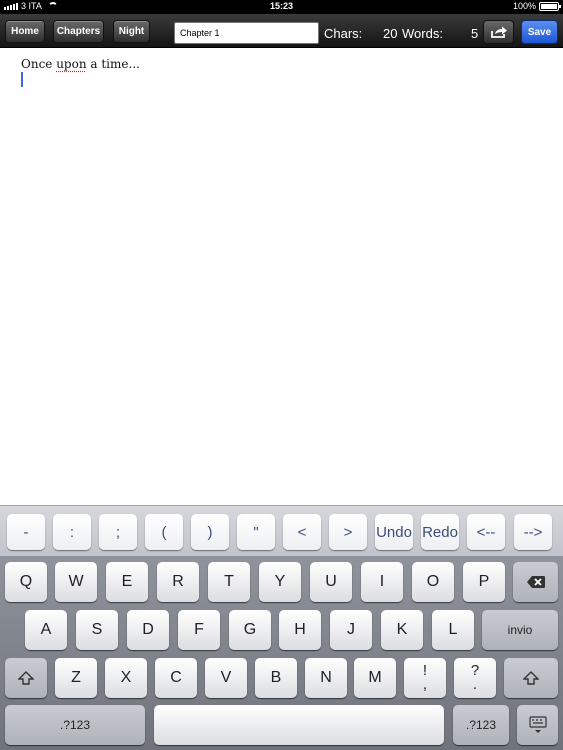 The width and height of the screenshot is (563, 750). I want to click on key-i: I, so click(382, 582).